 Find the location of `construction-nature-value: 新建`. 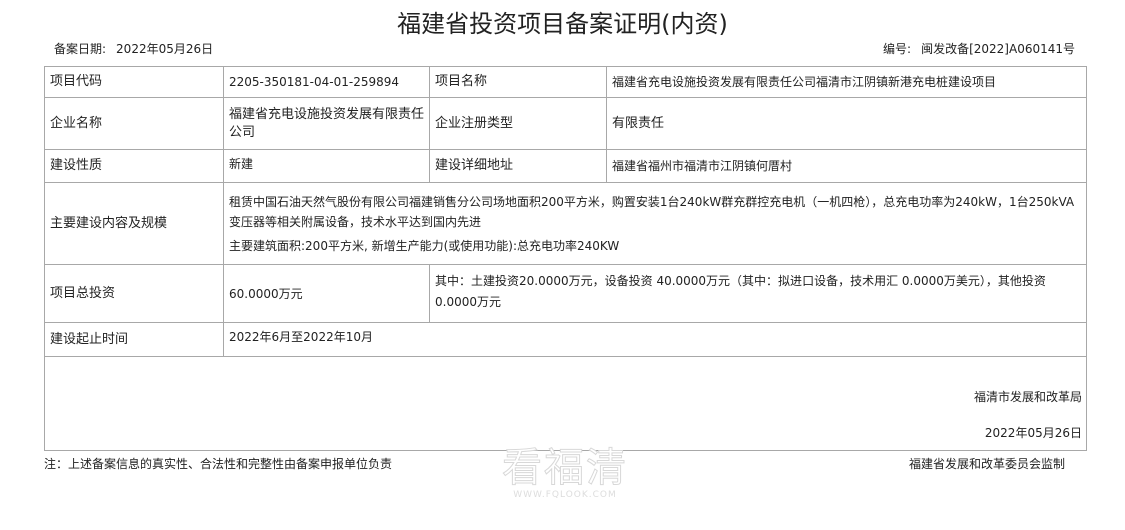

construction-nature-value: 新建 is located at coordinates (326, 166).